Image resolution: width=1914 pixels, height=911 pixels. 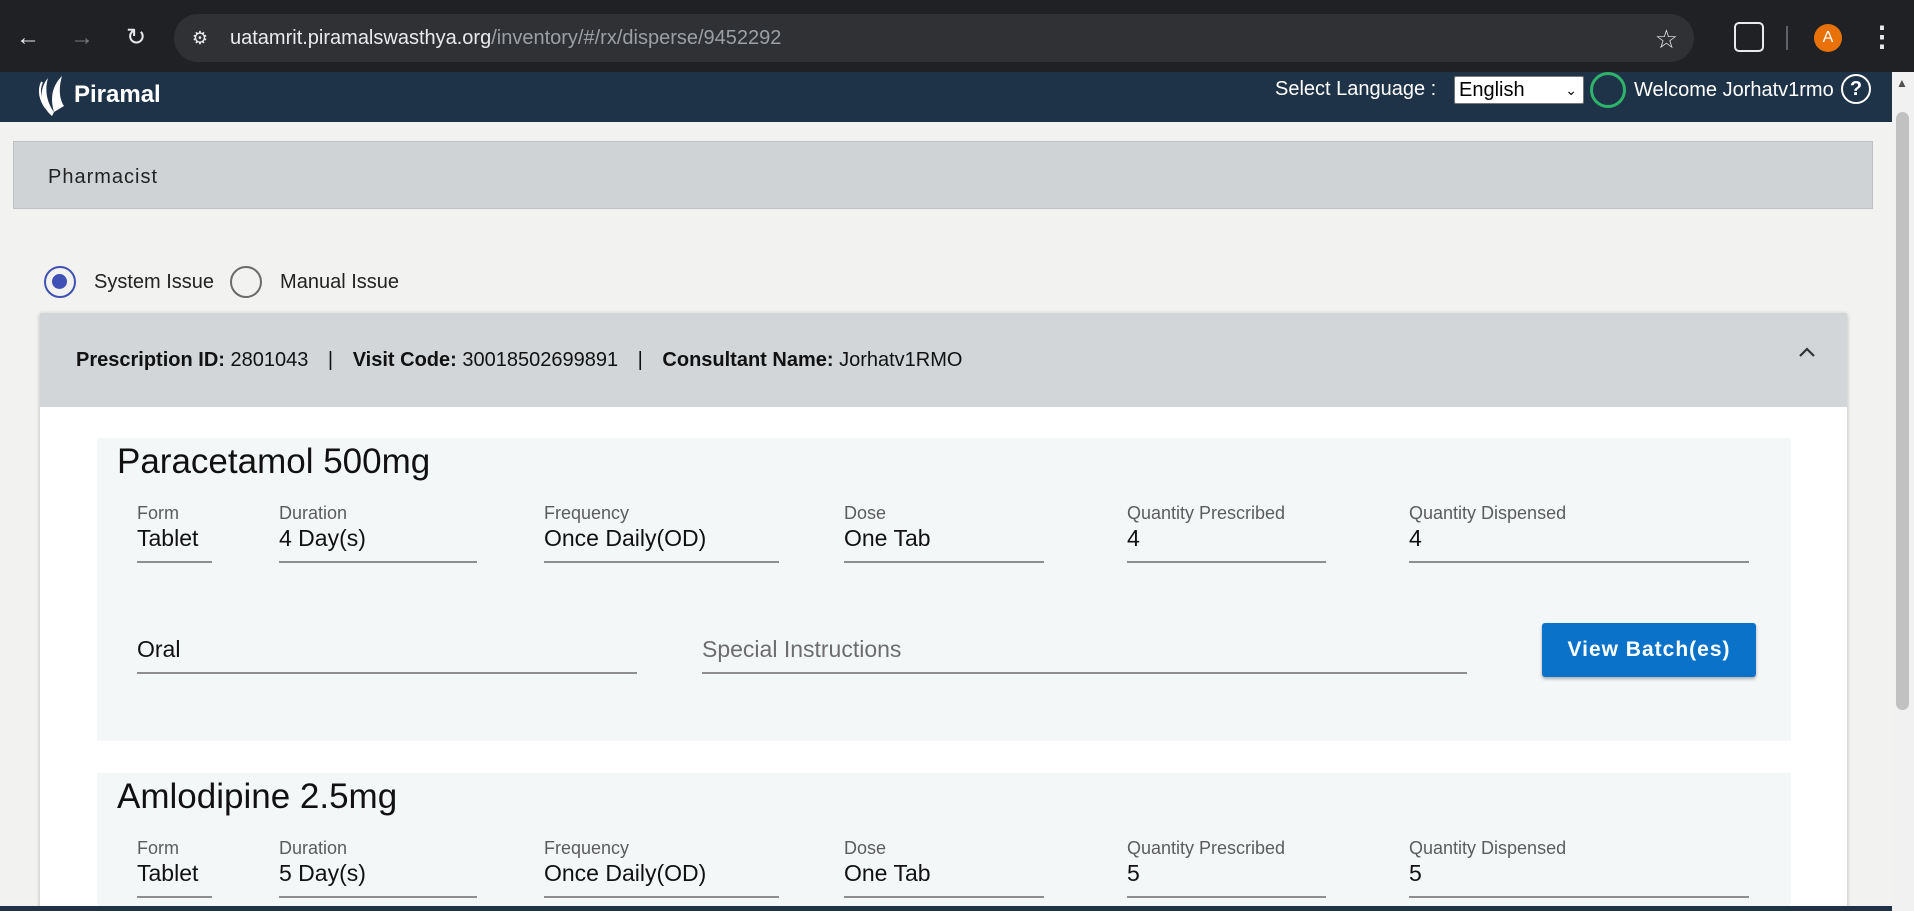 What do you see at coordinates (1133, 538) in the screenshot?
I see `quantity-prescribed-value: 4` at bounding box center [1133, 538].